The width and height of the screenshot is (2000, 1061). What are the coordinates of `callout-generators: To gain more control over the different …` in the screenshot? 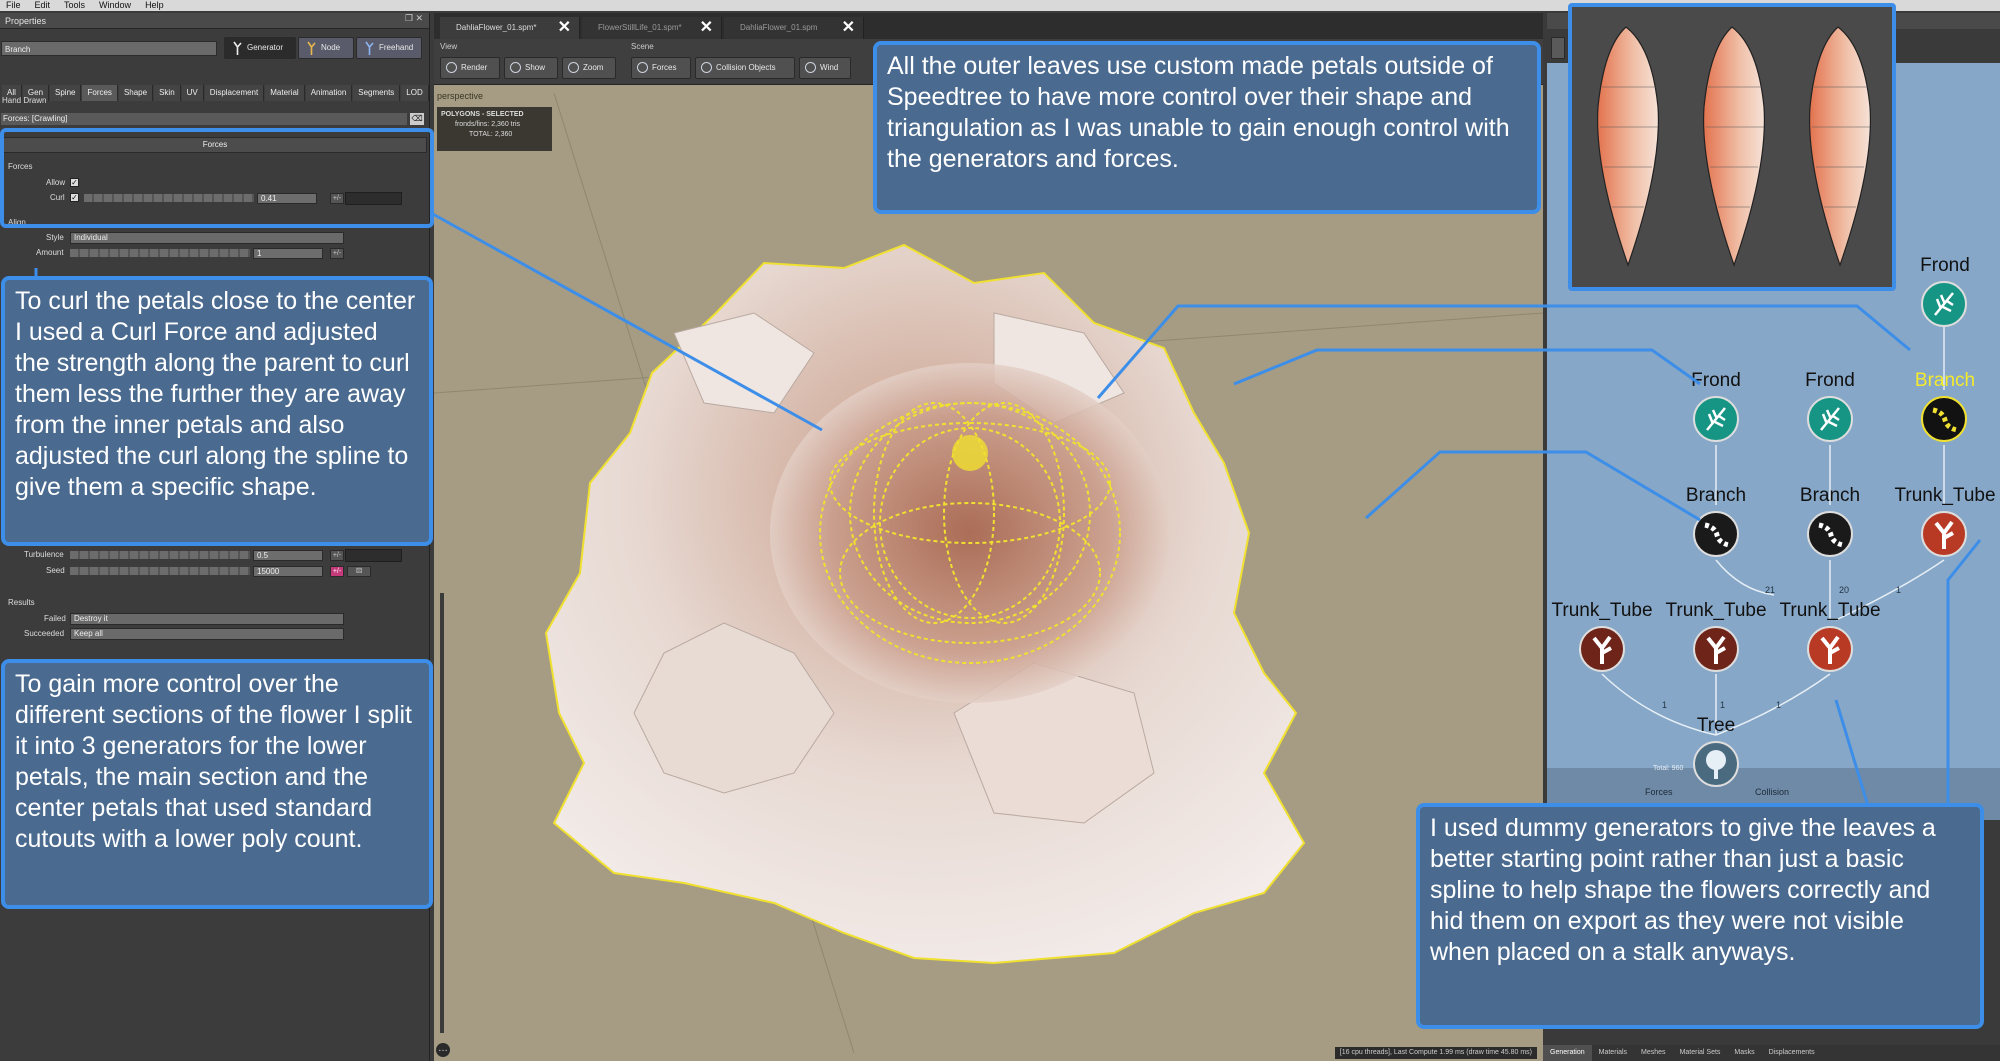 It's located at (217, 784).